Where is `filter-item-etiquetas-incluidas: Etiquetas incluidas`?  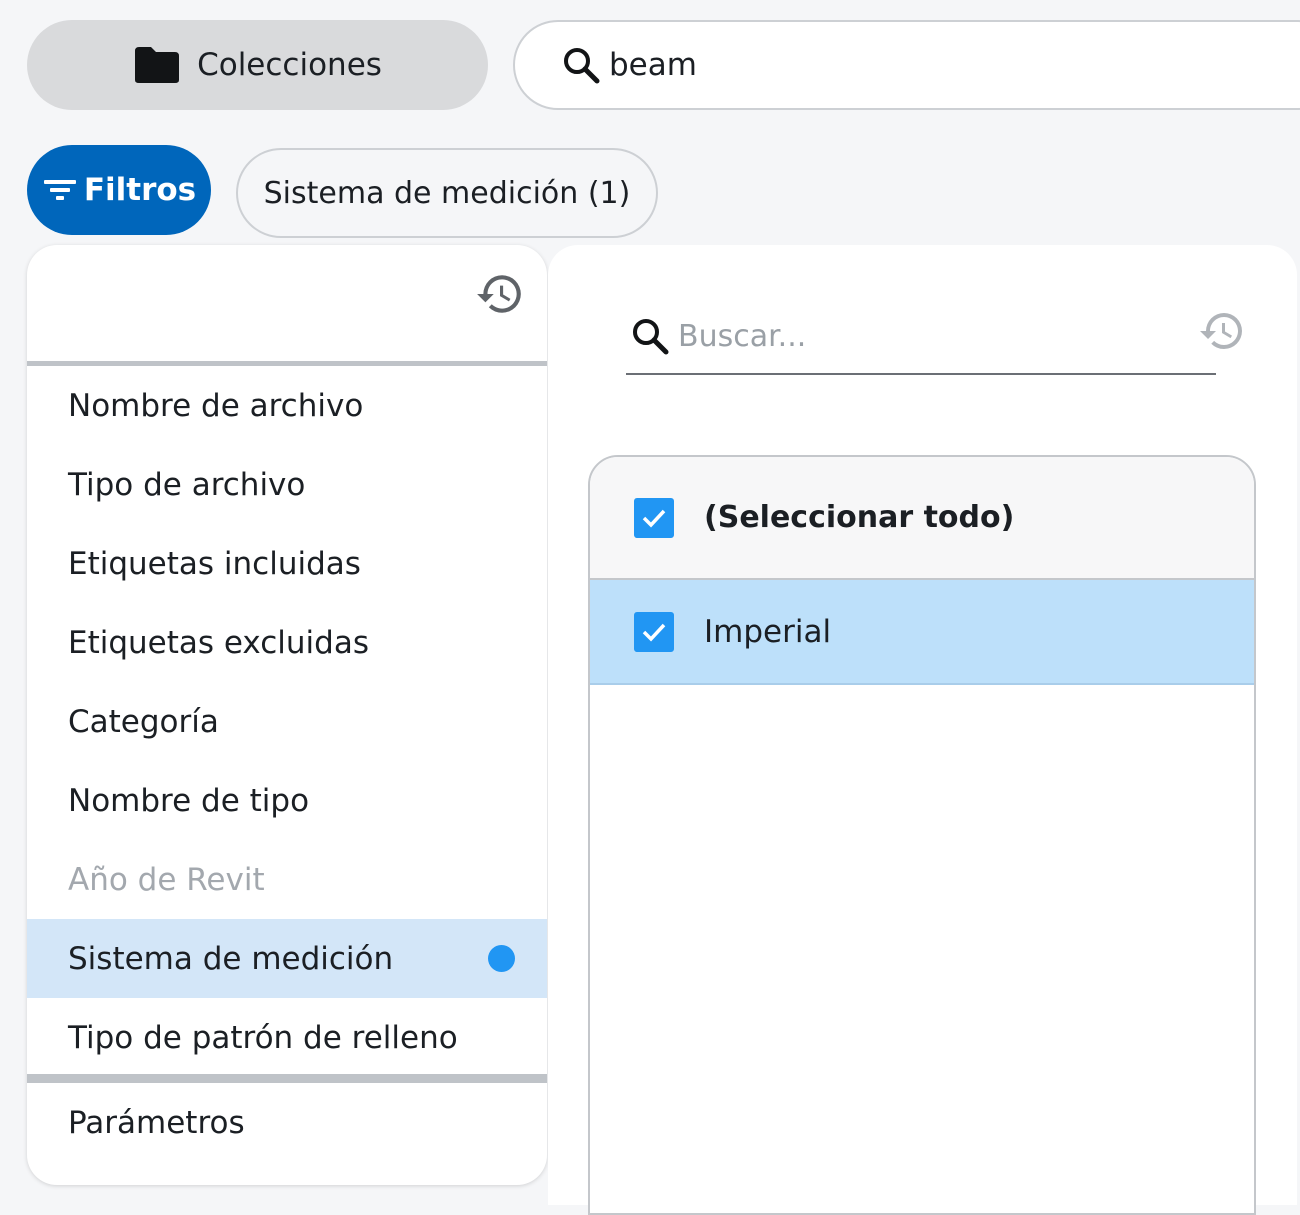
filter-item-etiquetas-incluidas: Etiquetas incluidas is located at coordinates (287, 563).